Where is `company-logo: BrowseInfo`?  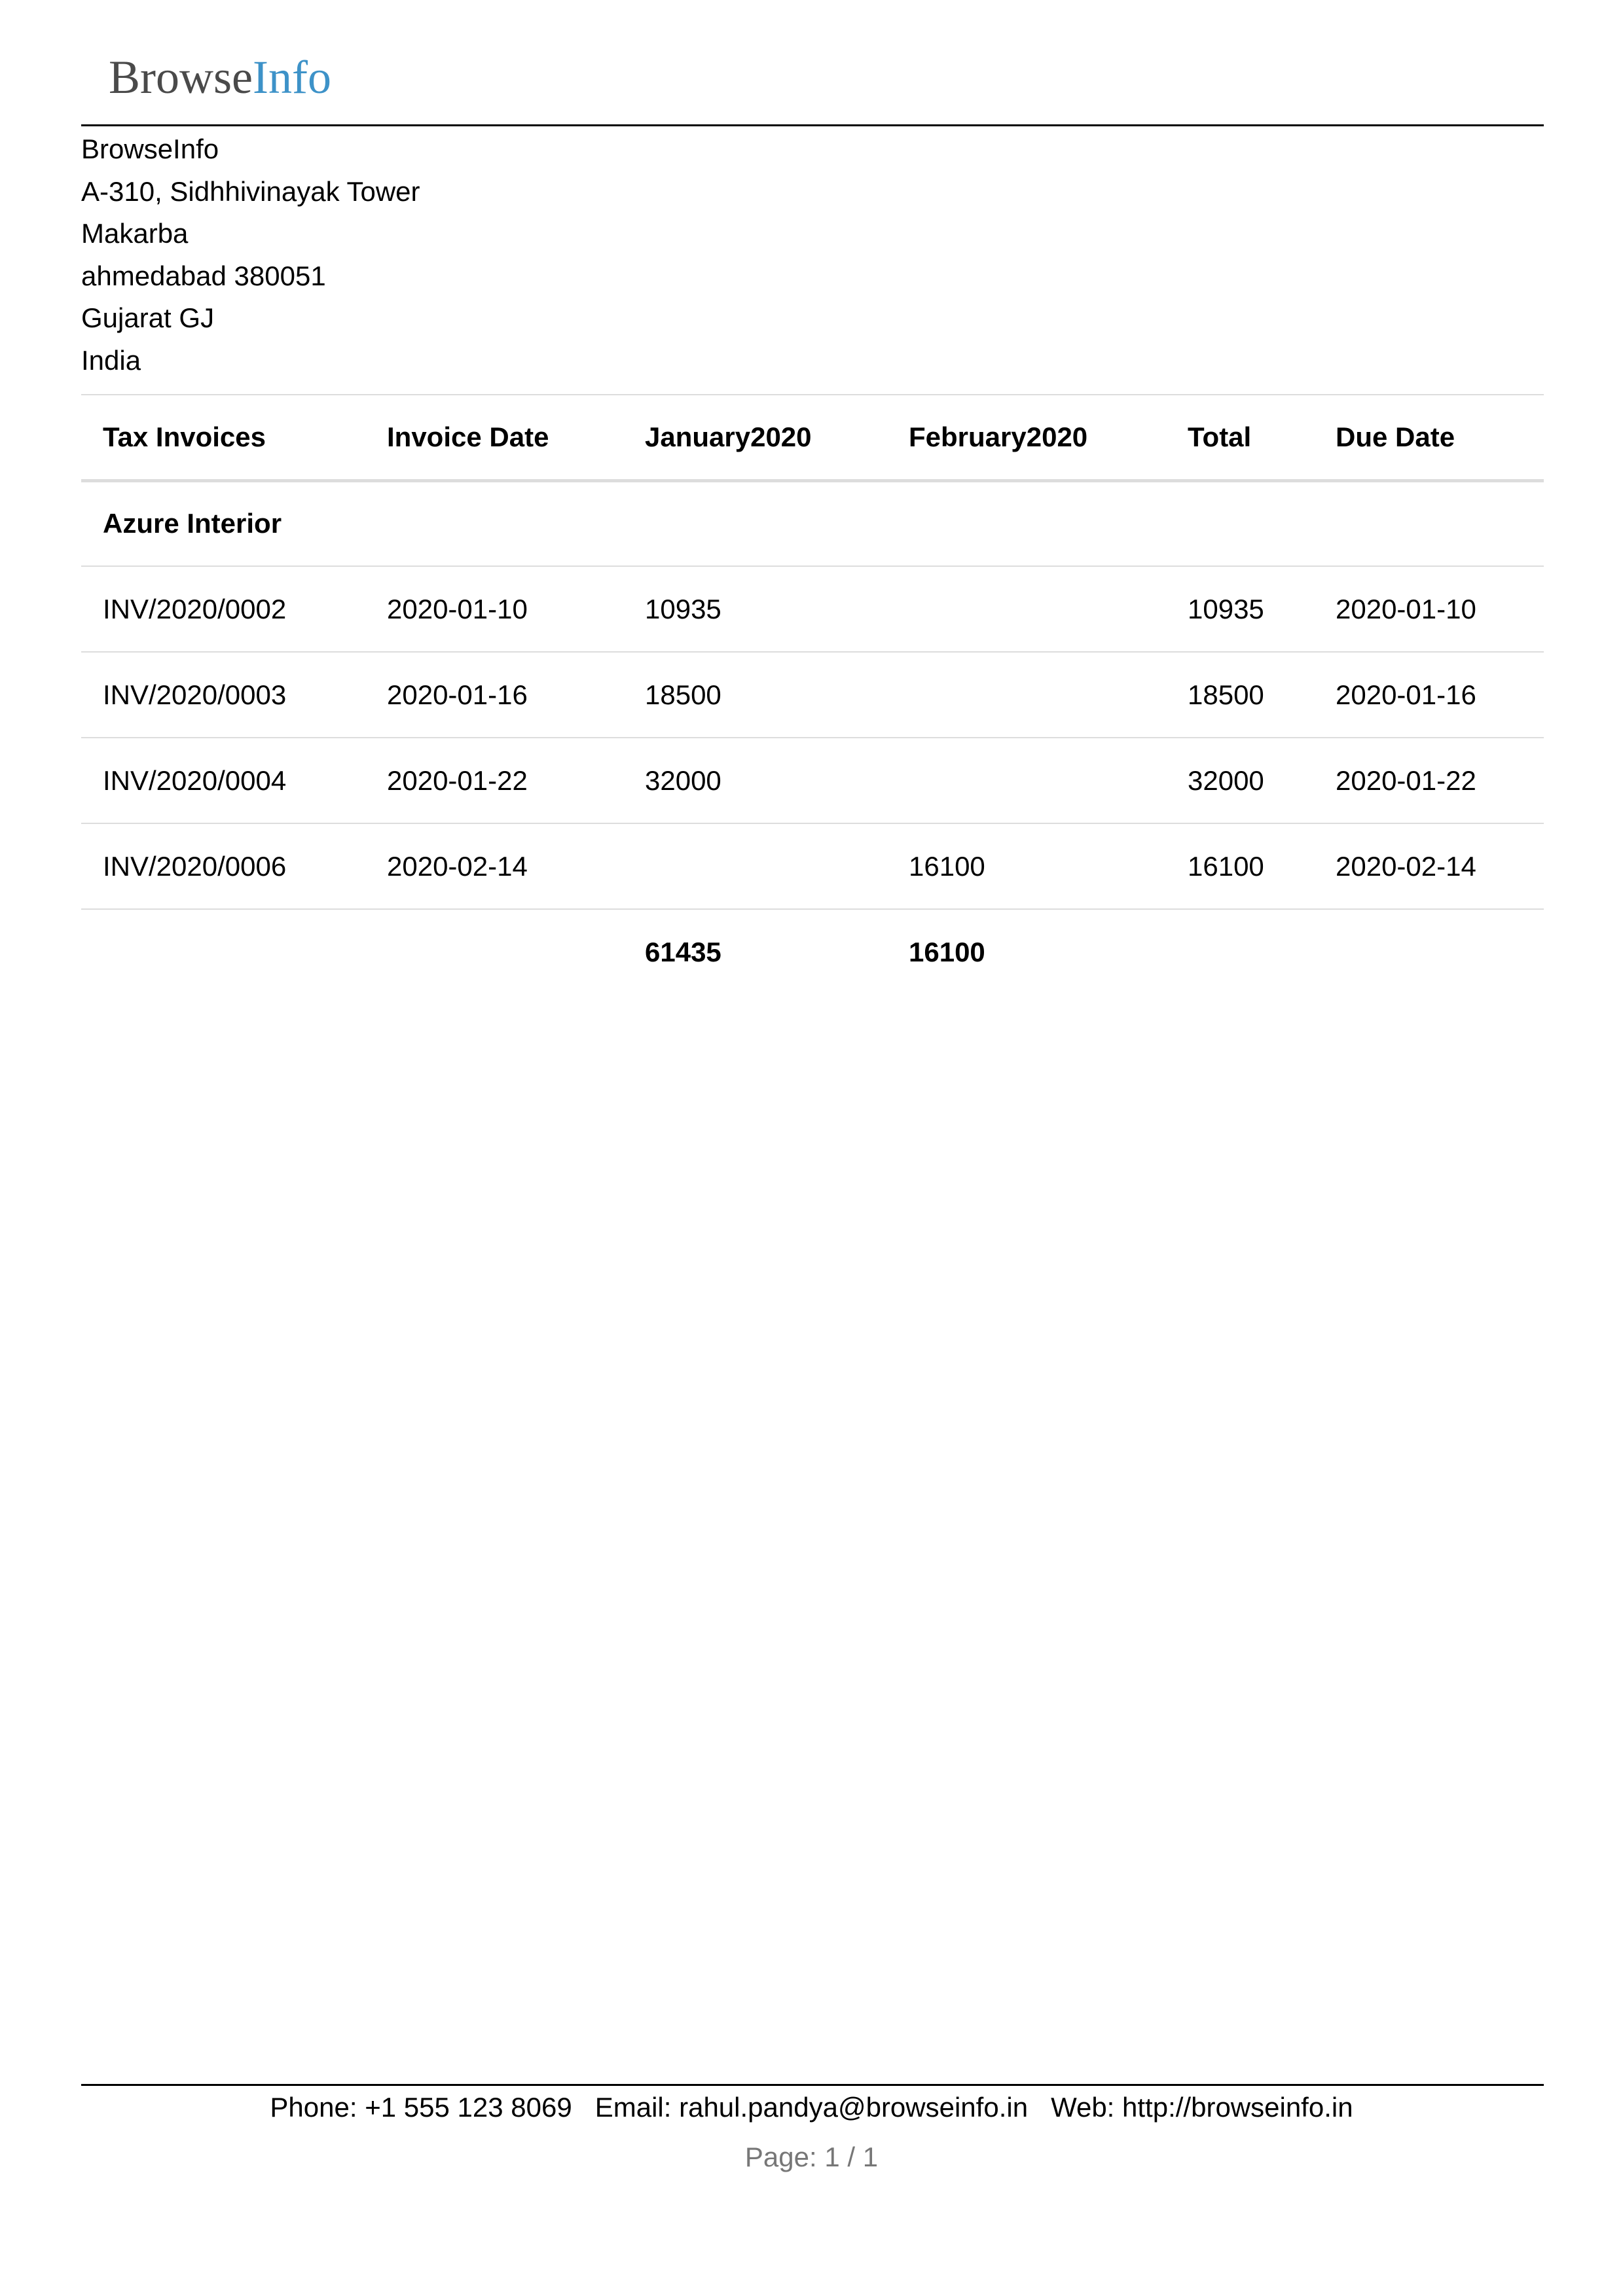
company-logo: BrowseInfo is located at coordinates (220, 77).